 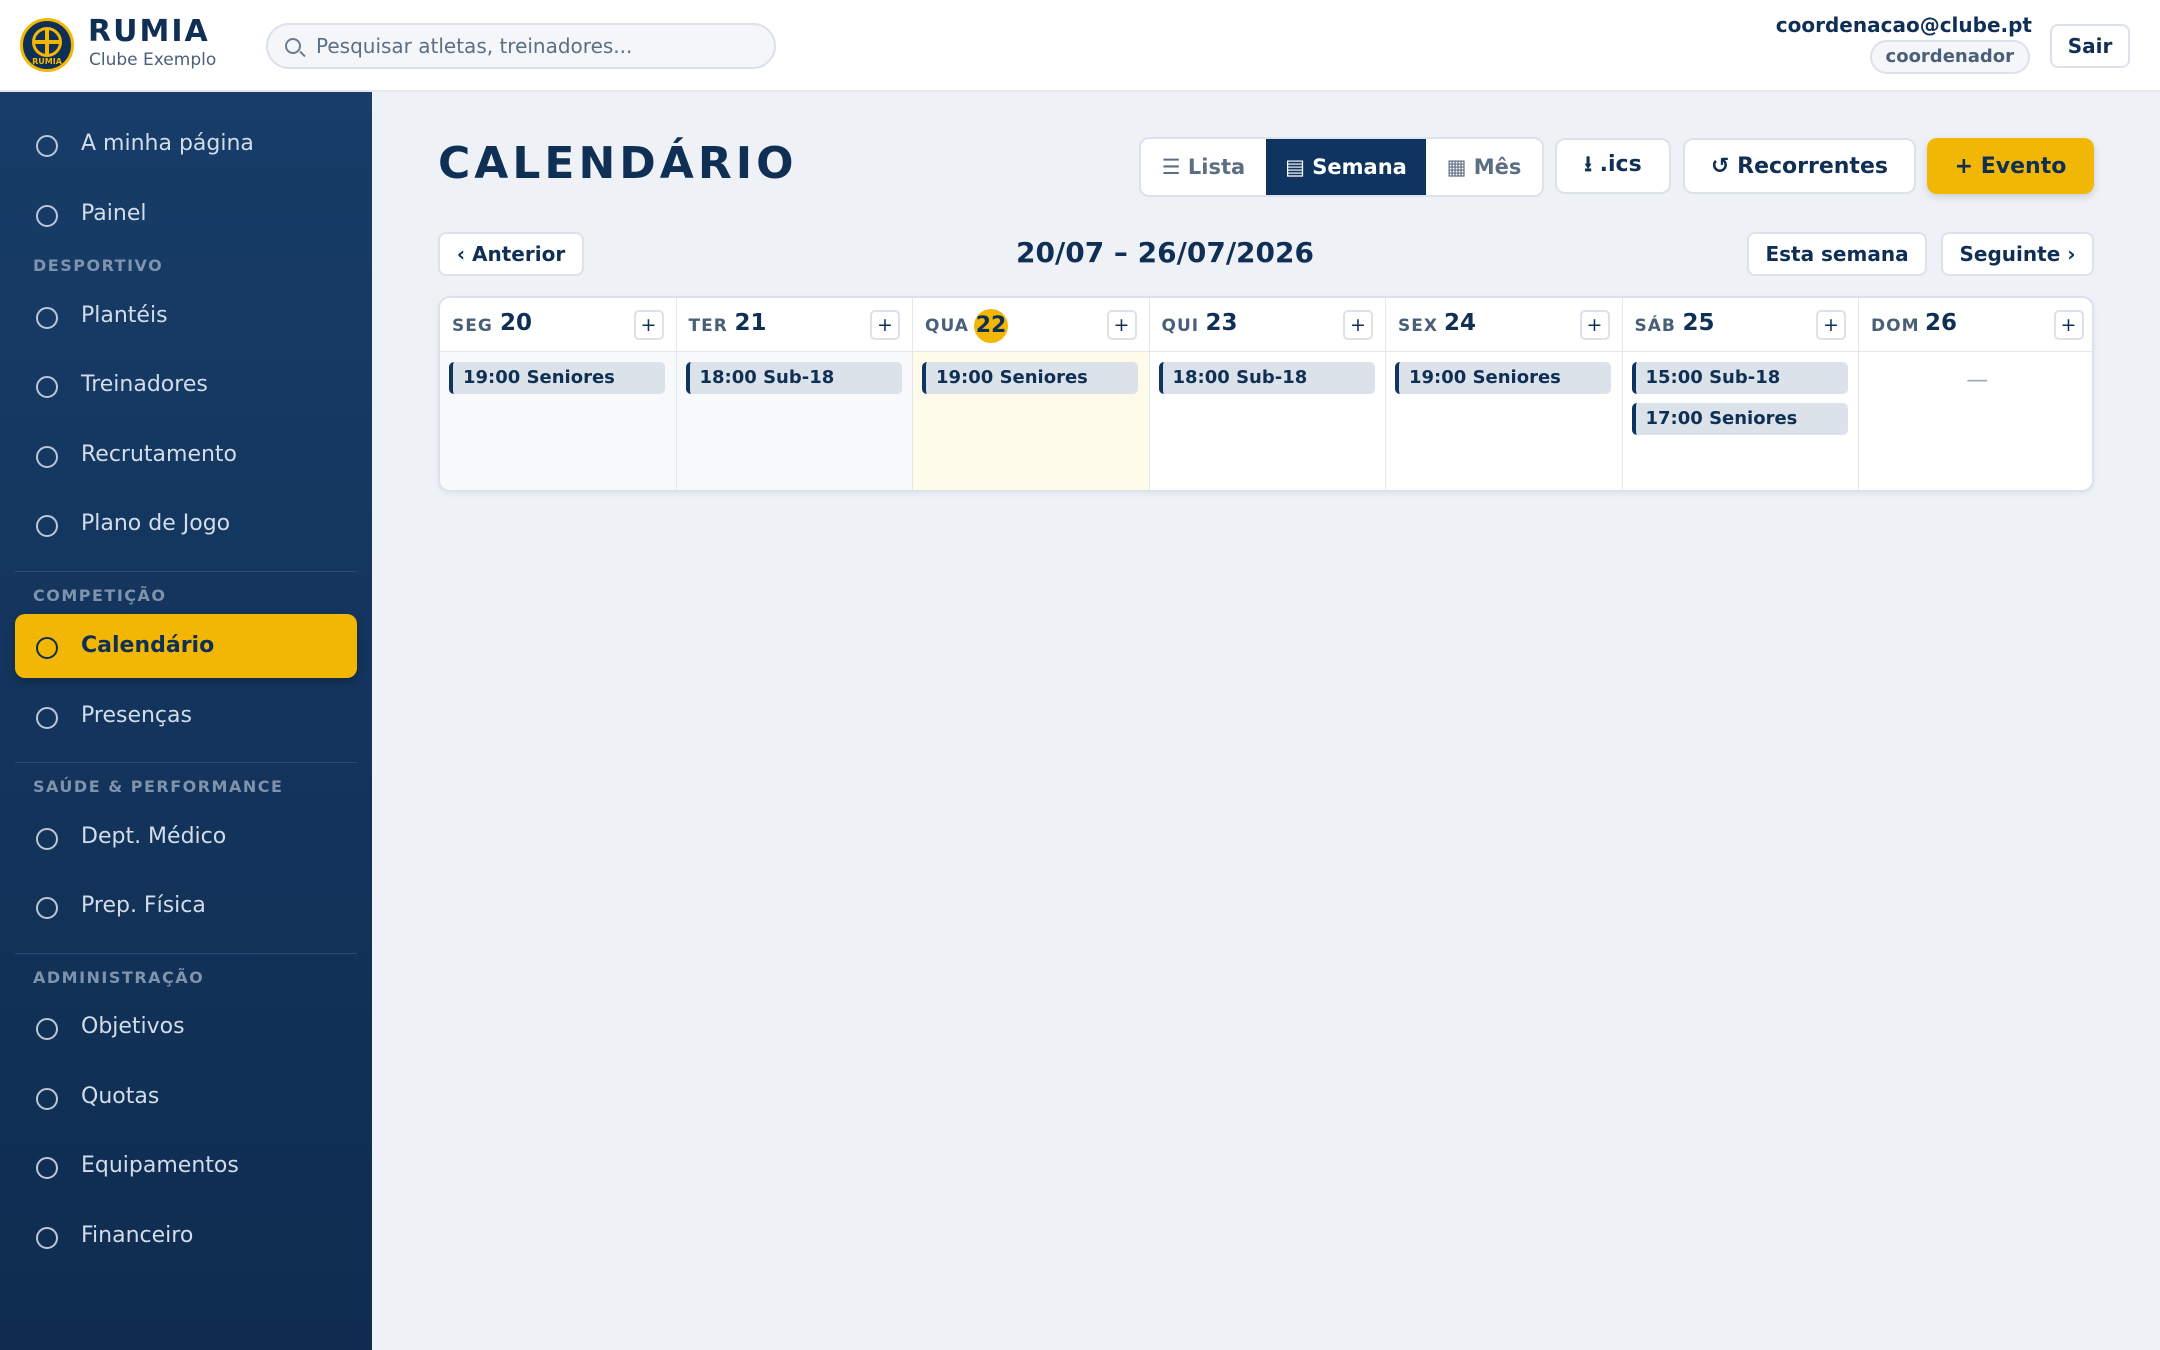 I want to click on sidebar-item-attendance: Presenças, so click(x=186, y=716).